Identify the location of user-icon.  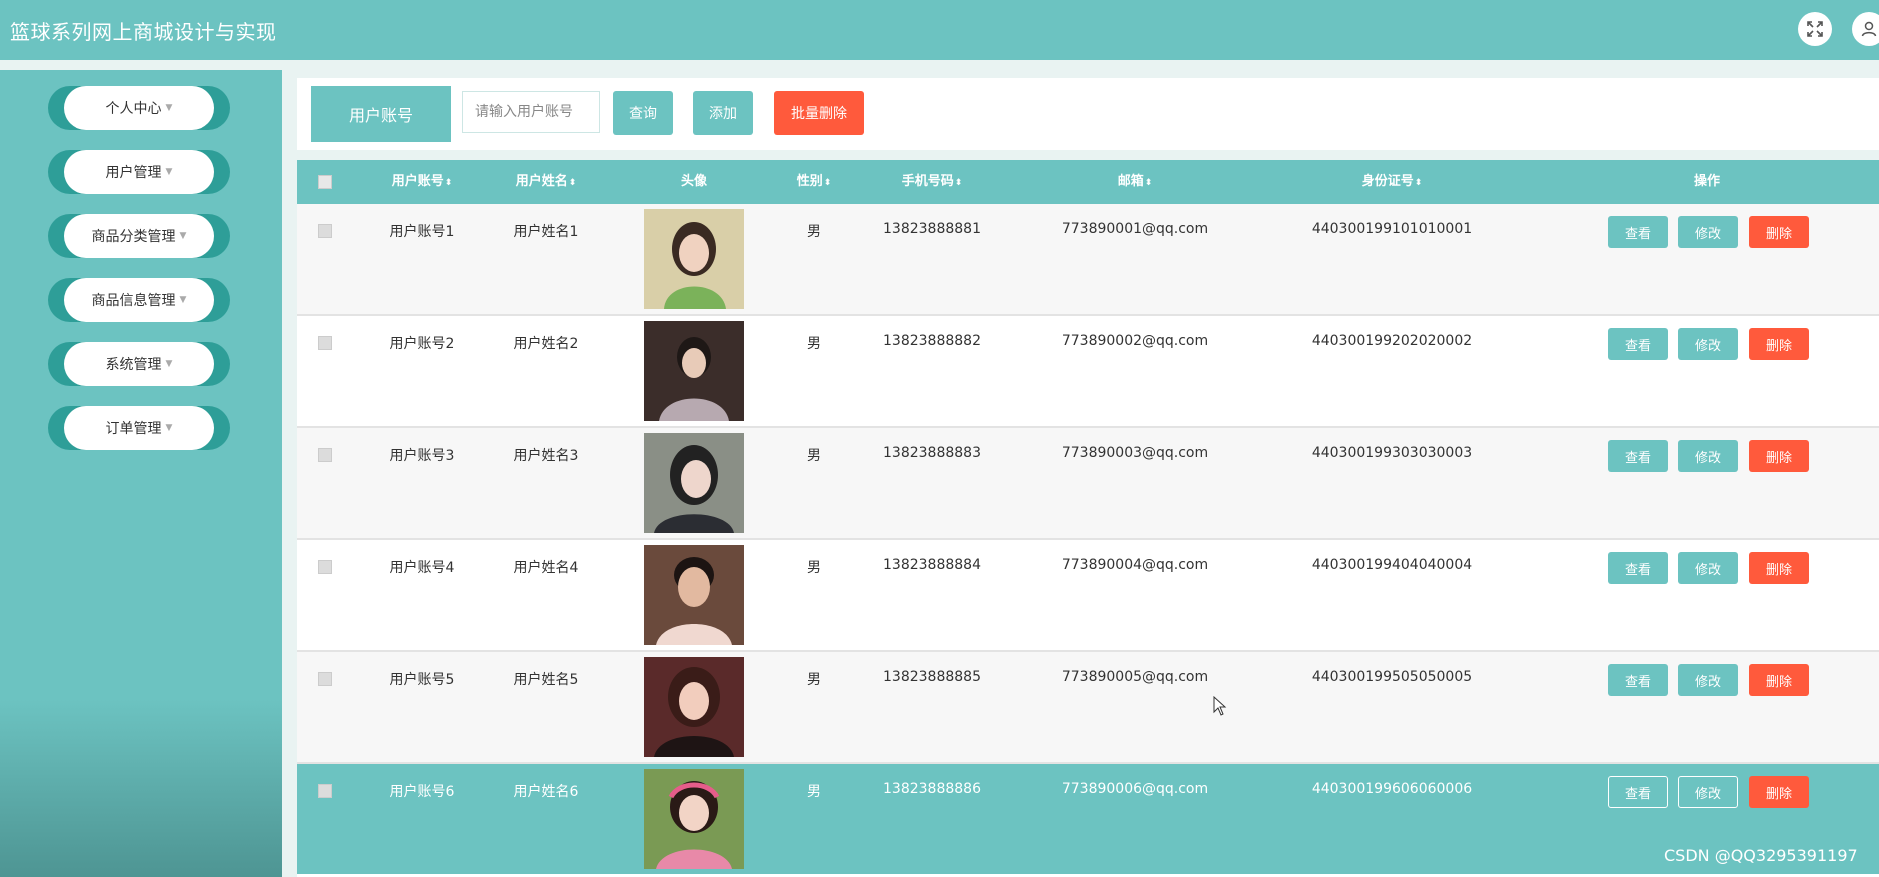
(1865, 29).